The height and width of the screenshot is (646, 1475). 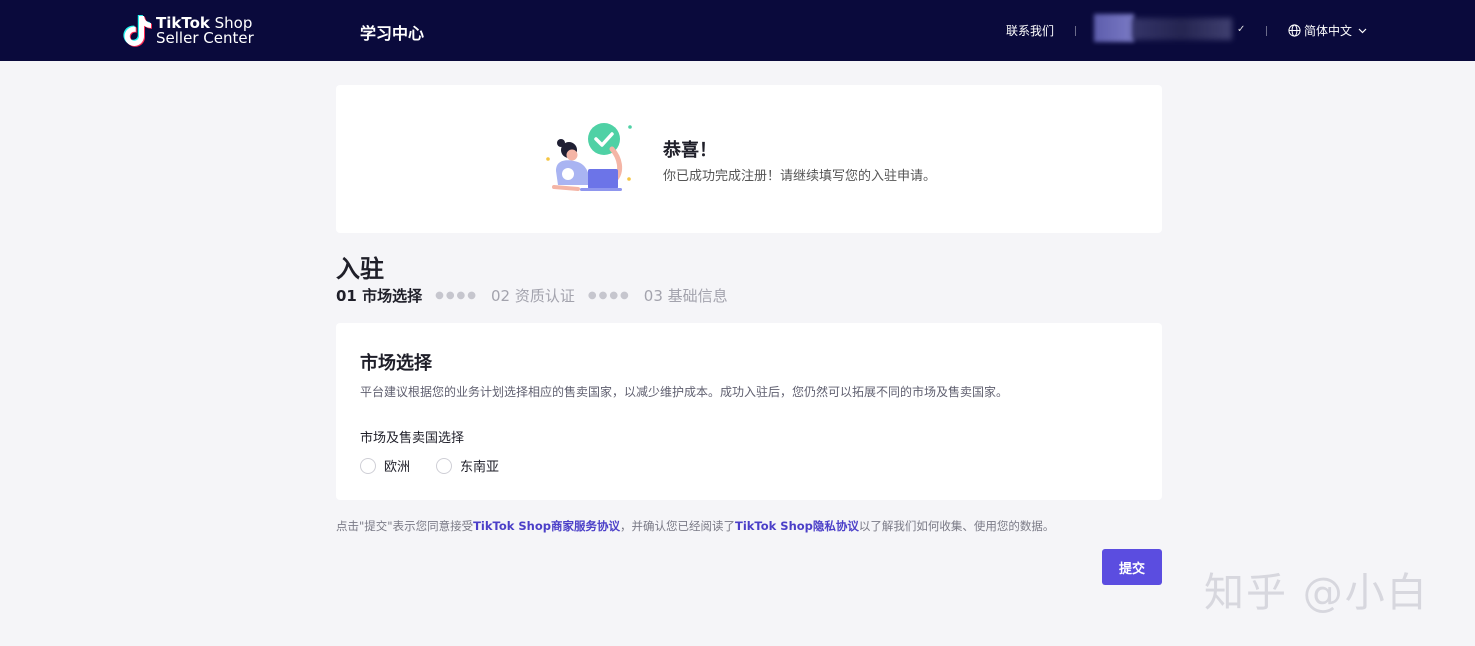 What do you see at coordinates (685, 296) in the screenshot?
I see `step-basic-info: 03 基础信息` at bounding box center [685, 296].